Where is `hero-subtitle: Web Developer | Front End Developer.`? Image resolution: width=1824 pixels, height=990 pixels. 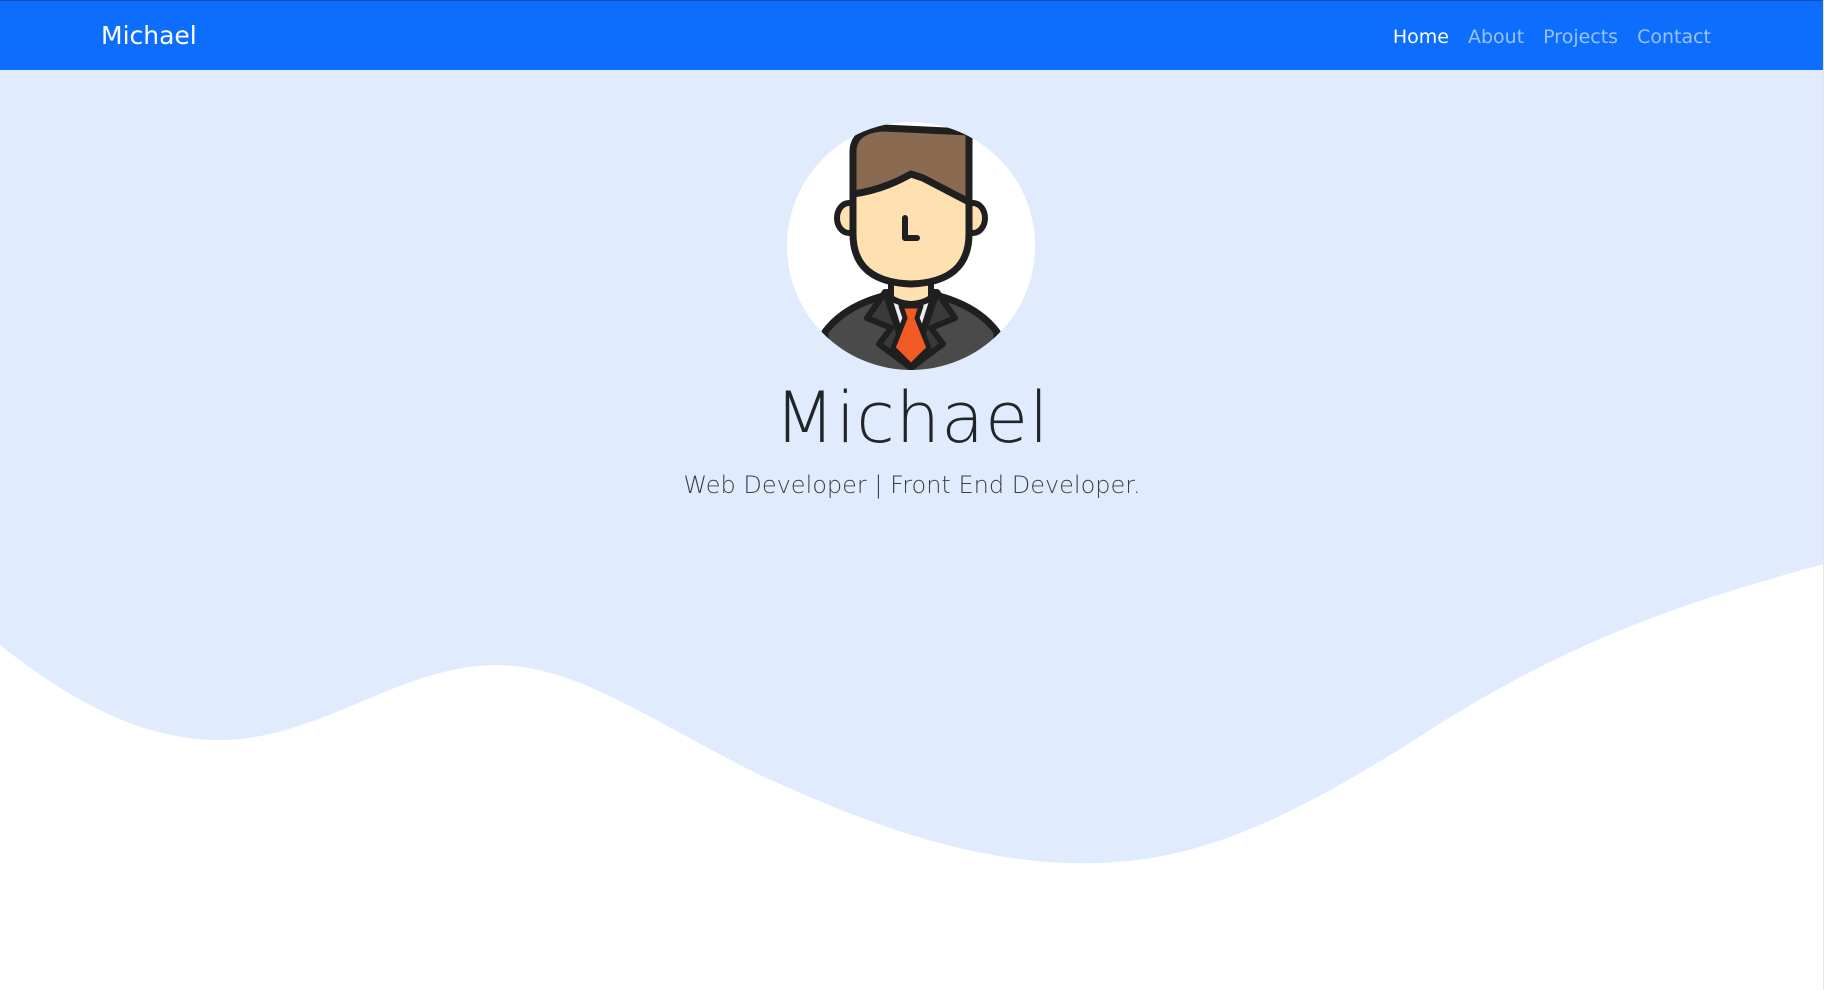 hero-subtitle: Web Developer | Front End Developer. is located at coordinates (912, 485).